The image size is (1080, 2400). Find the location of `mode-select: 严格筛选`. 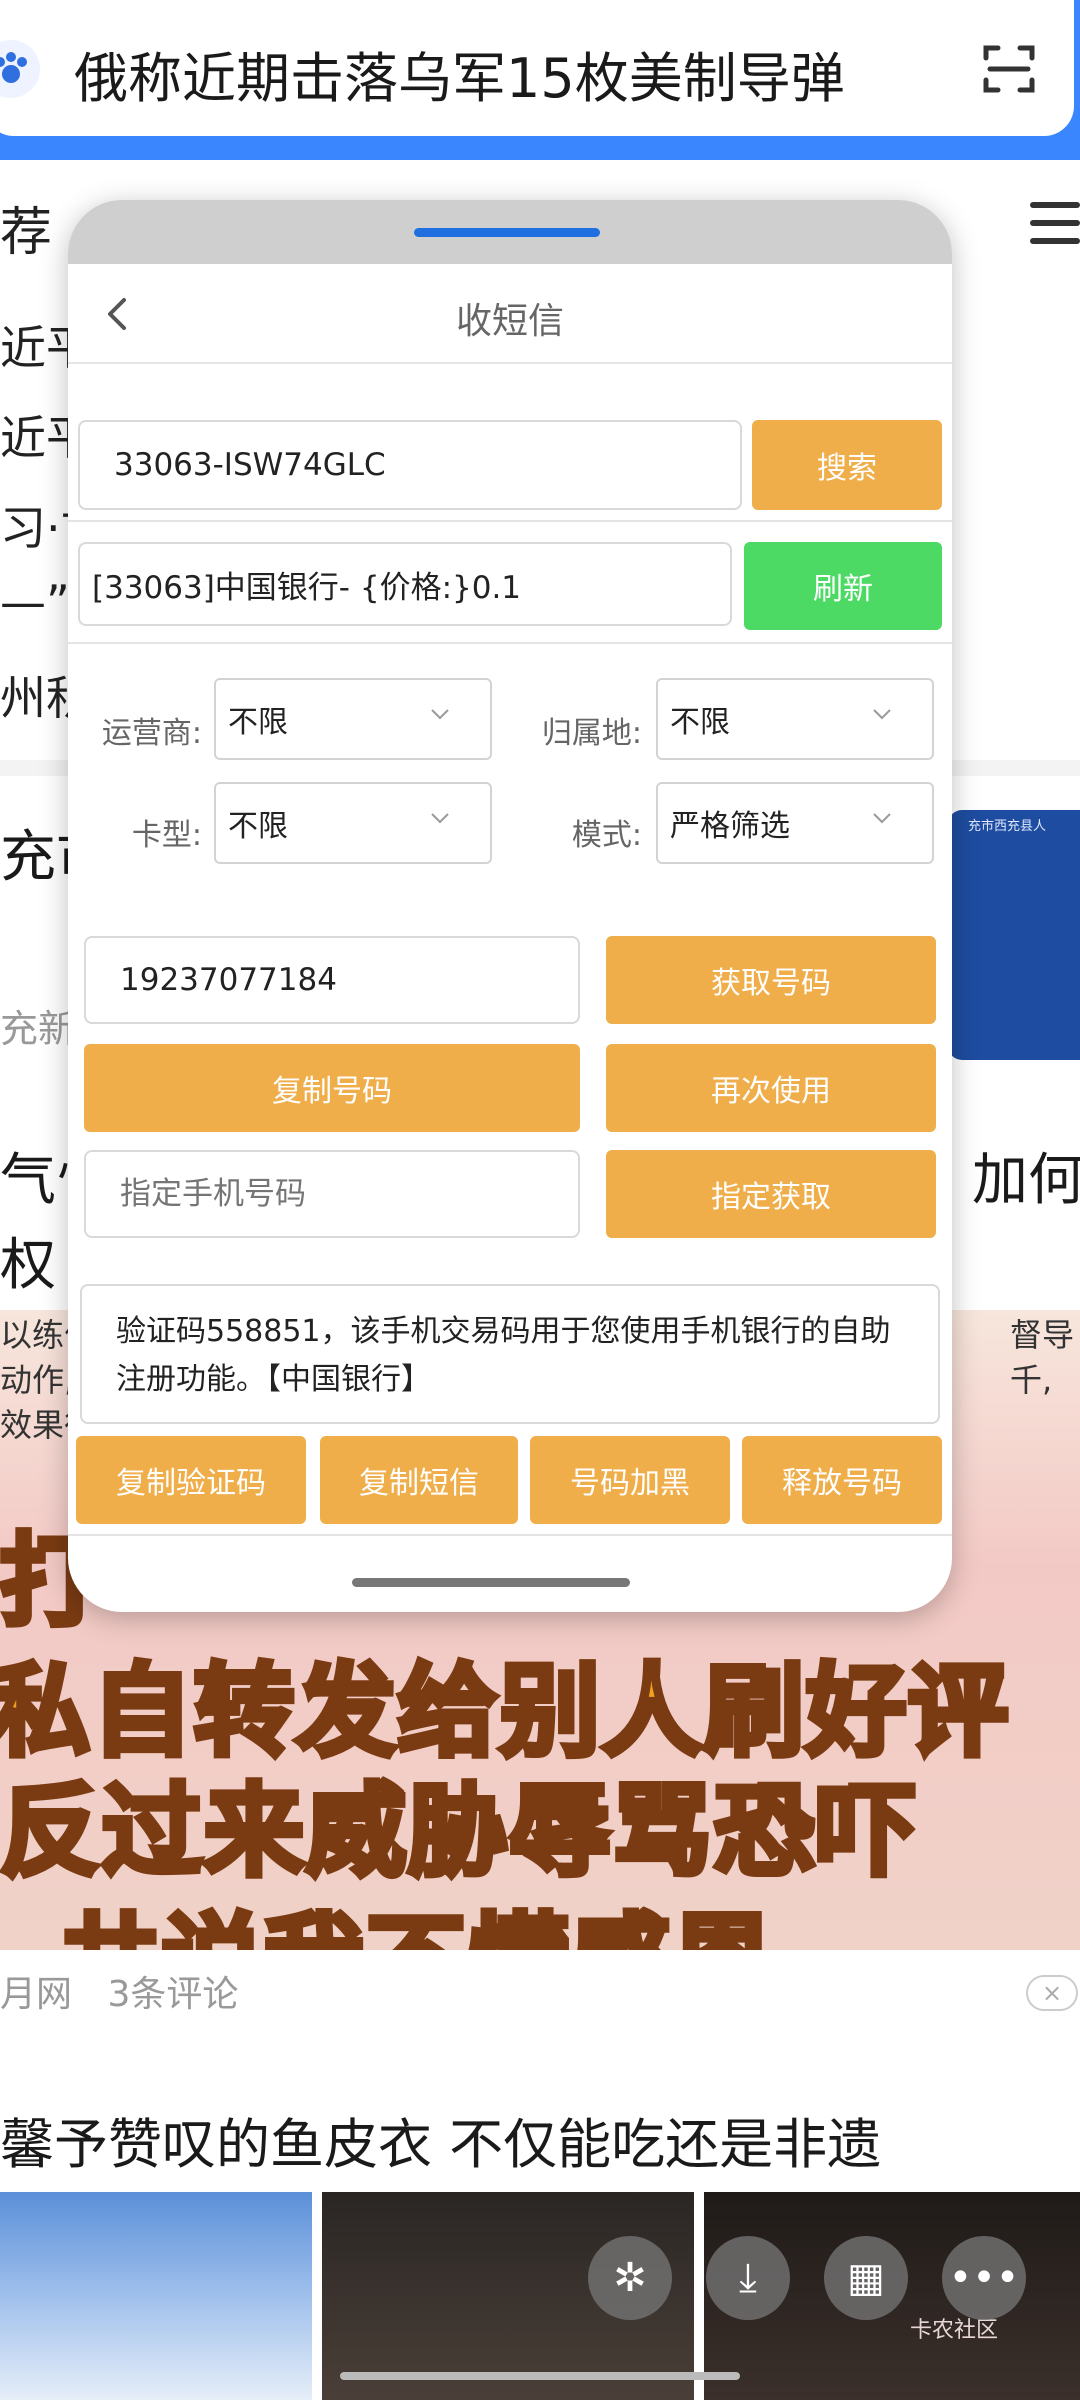

mode-select: 严格筛选 is located at coordinates (795, 823).